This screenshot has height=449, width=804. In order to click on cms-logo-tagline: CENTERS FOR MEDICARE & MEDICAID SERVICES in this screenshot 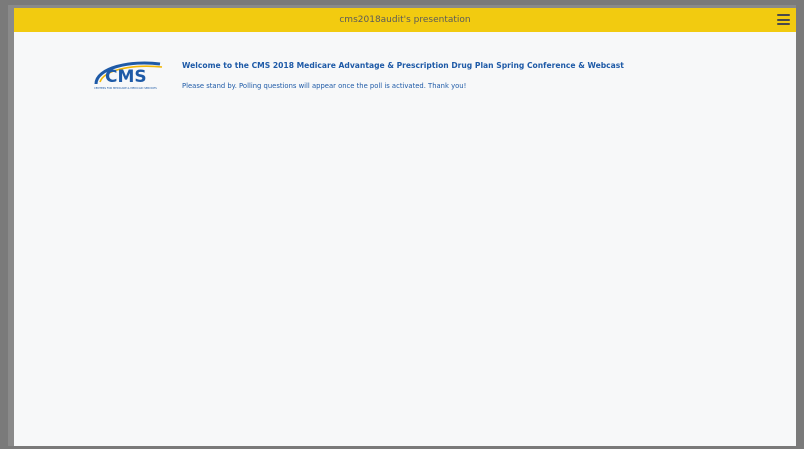, I will do `click(125, 88)`.